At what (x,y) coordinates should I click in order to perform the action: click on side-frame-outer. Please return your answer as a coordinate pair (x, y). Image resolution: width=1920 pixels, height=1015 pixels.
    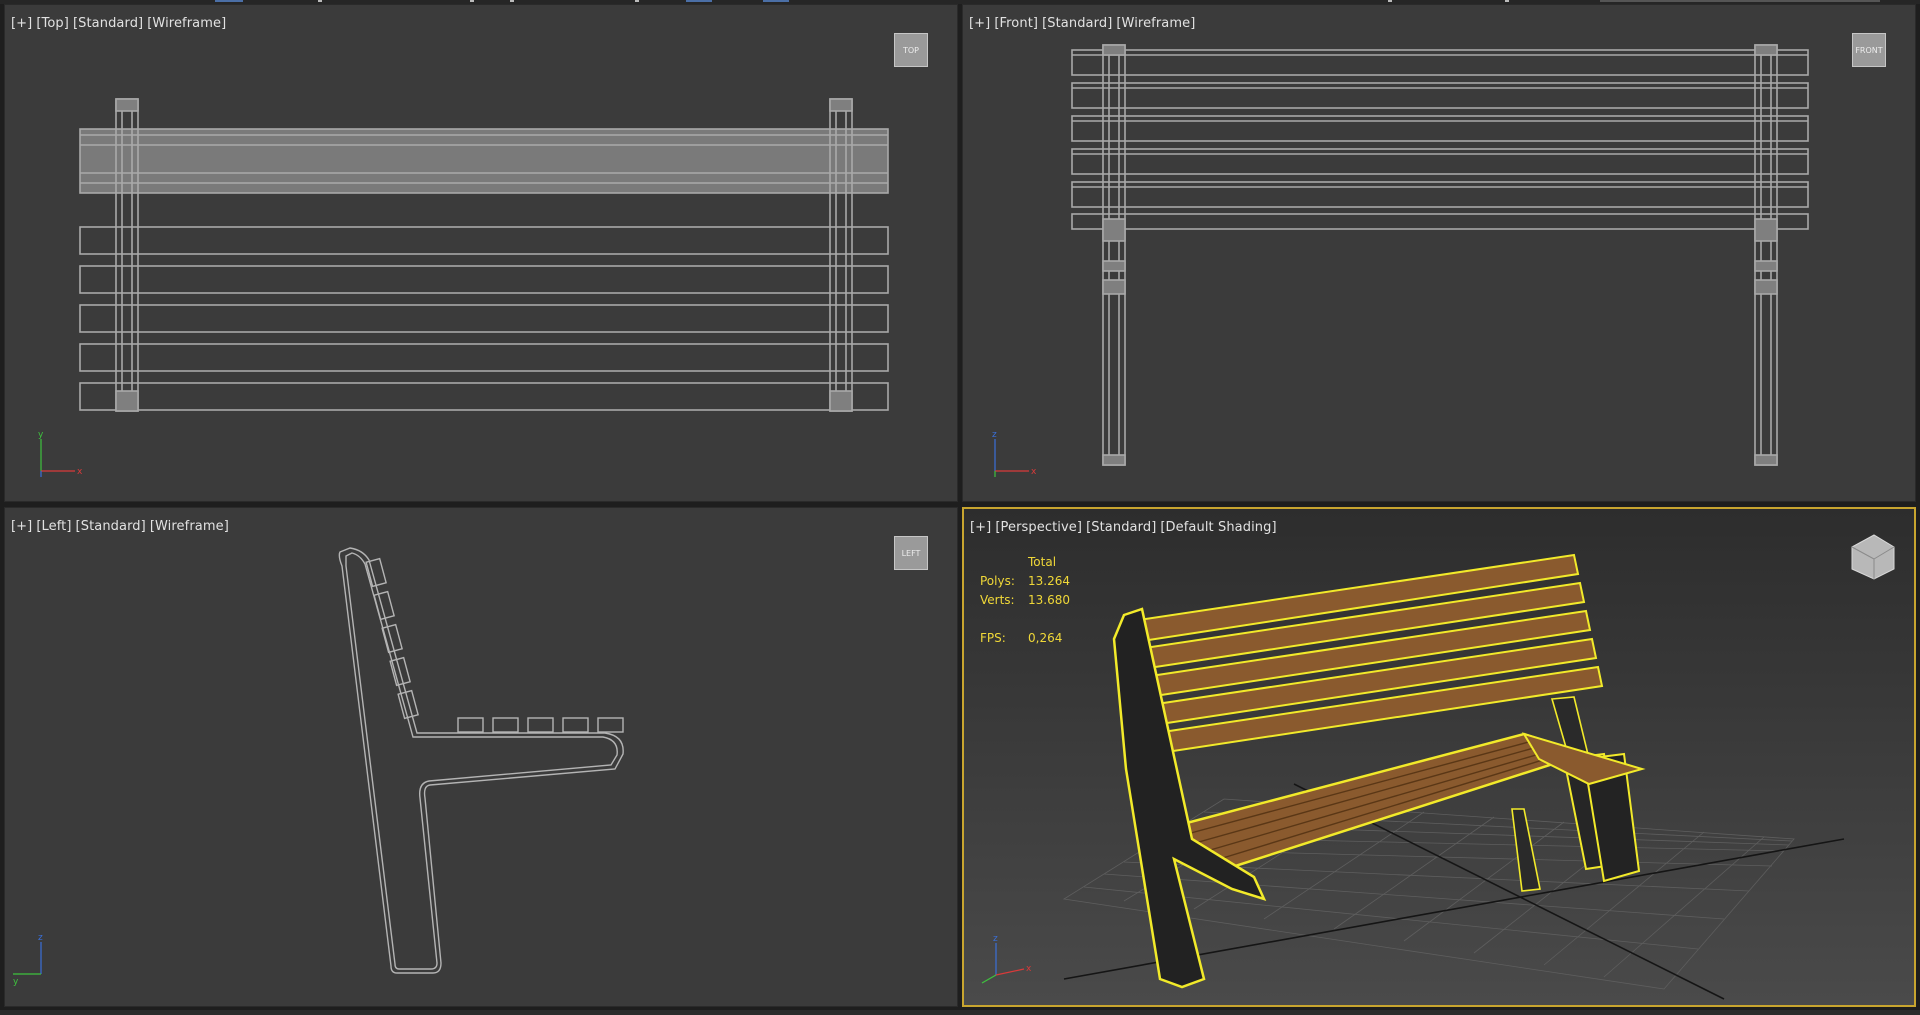
    Looking at the image, I should click on (481, 760).